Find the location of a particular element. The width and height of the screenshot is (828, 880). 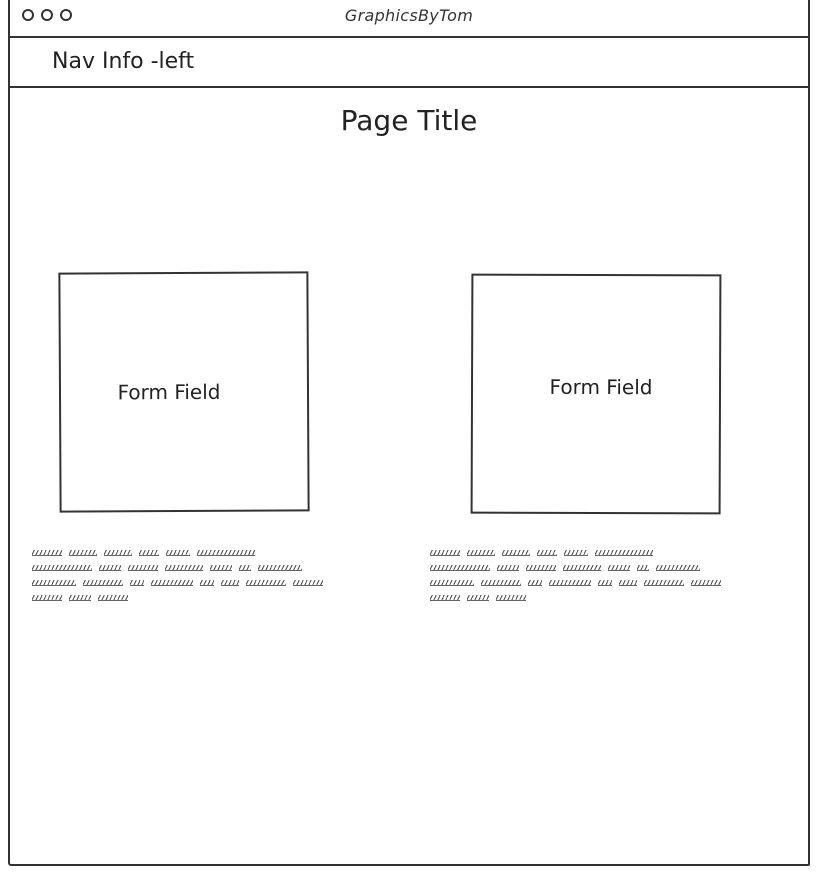

form-field-right: Form Field is located at coordinates (596, 394).